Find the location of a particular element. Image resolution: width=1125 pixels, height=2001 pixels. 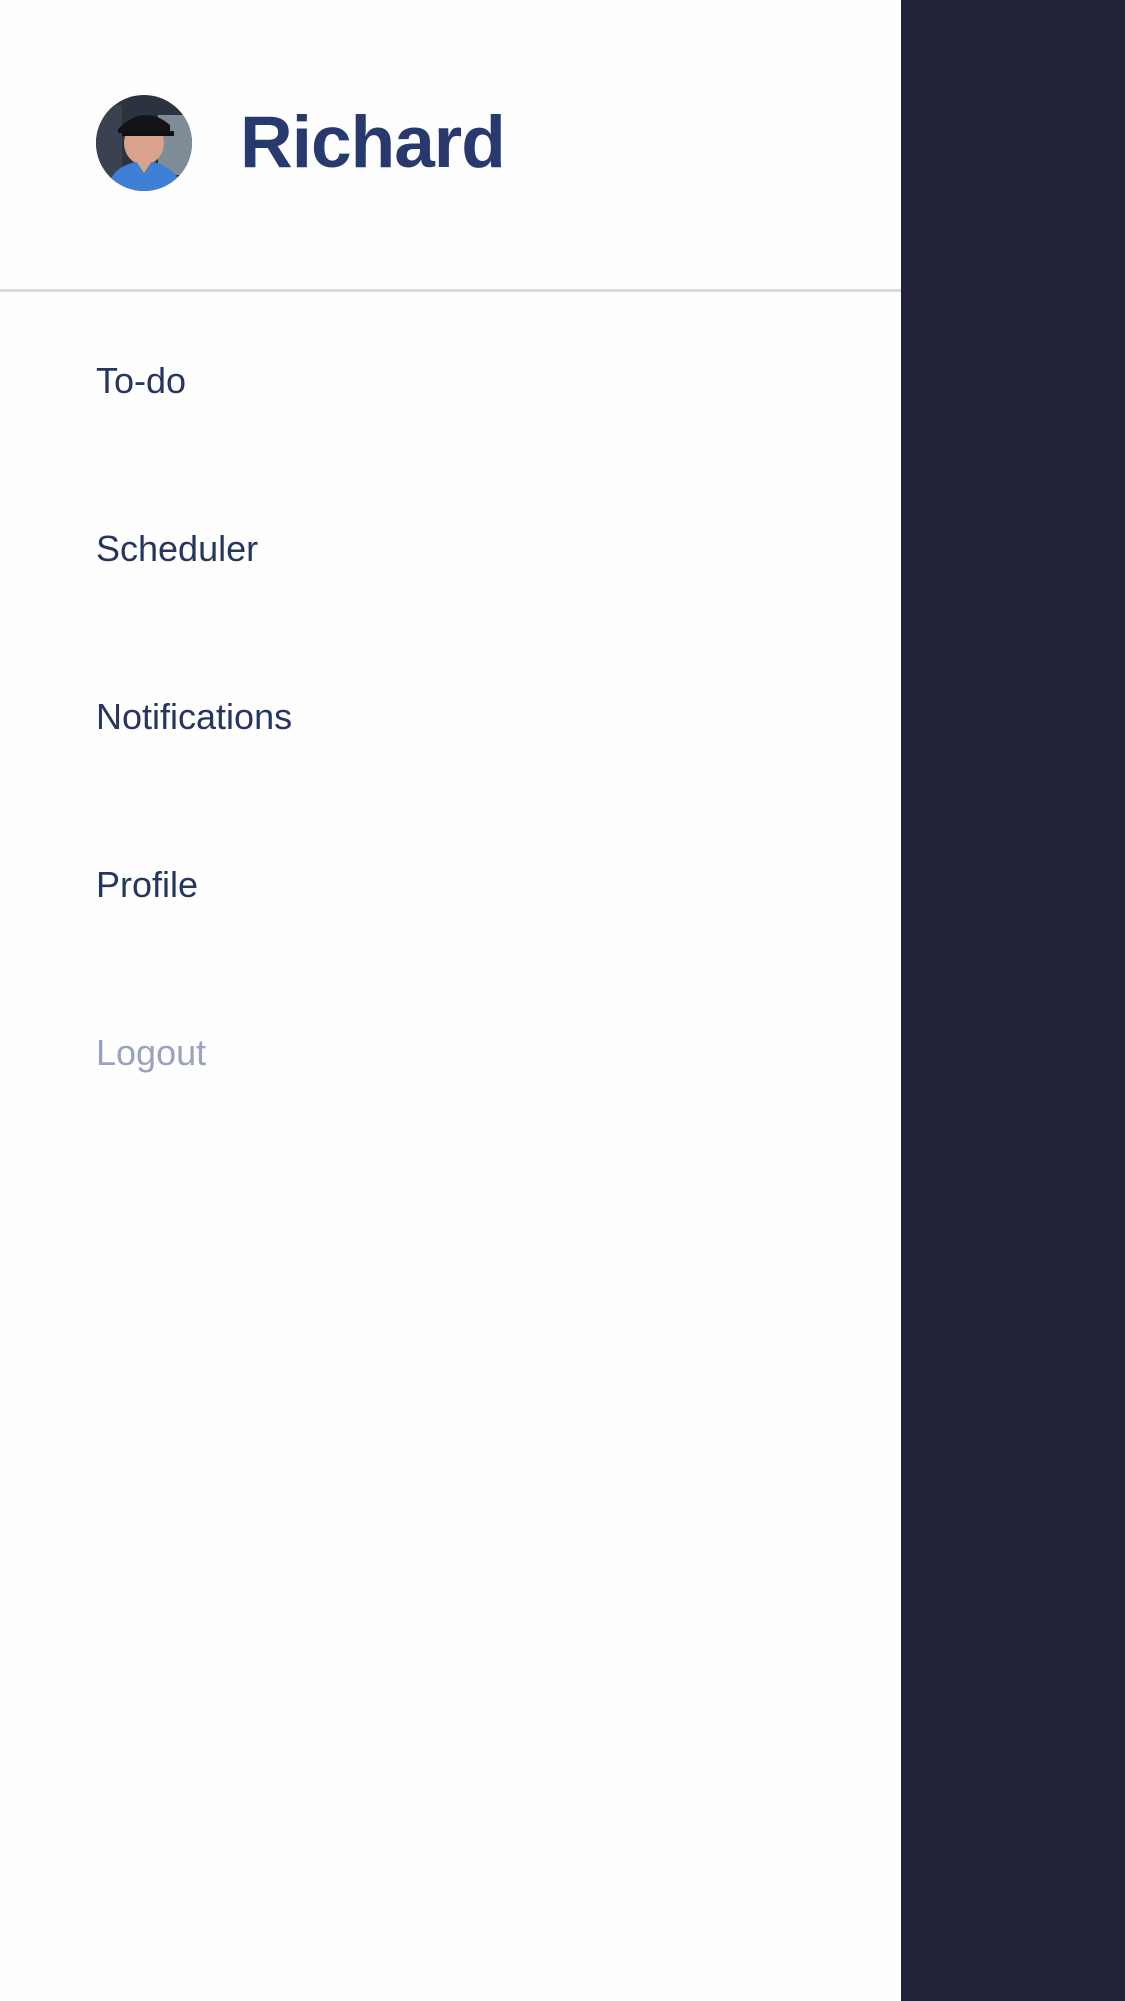

drawer-header: Richard is located at coordinates (450, 146).